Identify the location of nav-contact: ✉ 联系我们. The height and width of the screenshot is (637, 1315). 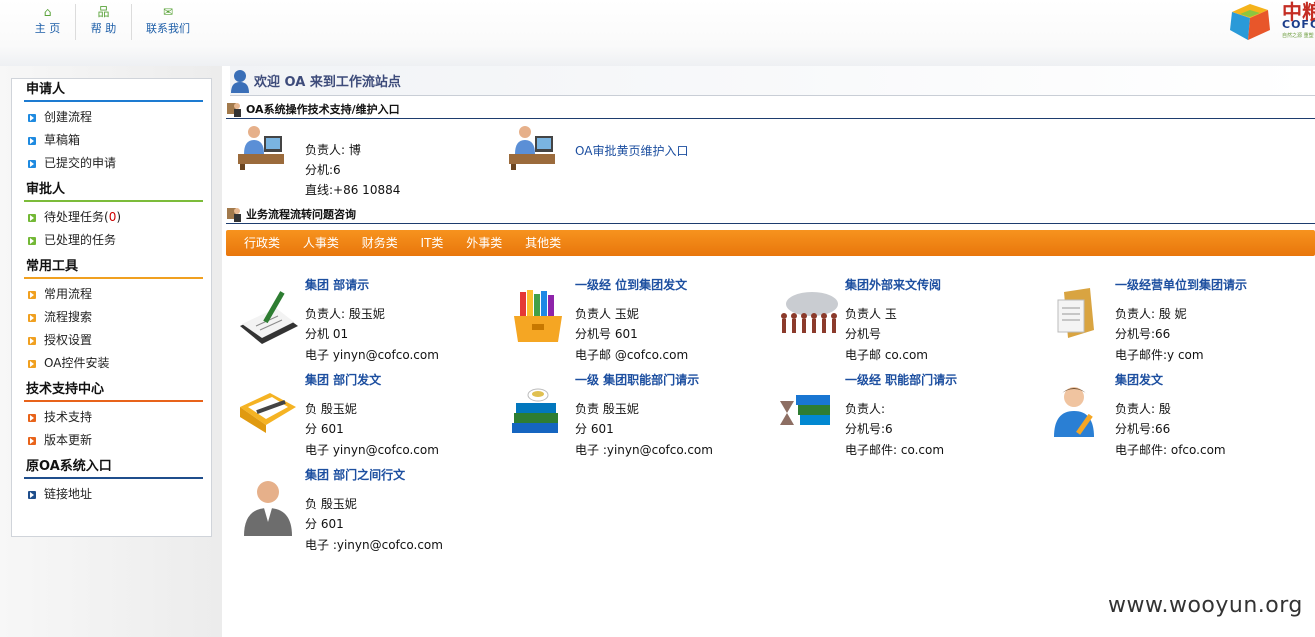
(168, 22).